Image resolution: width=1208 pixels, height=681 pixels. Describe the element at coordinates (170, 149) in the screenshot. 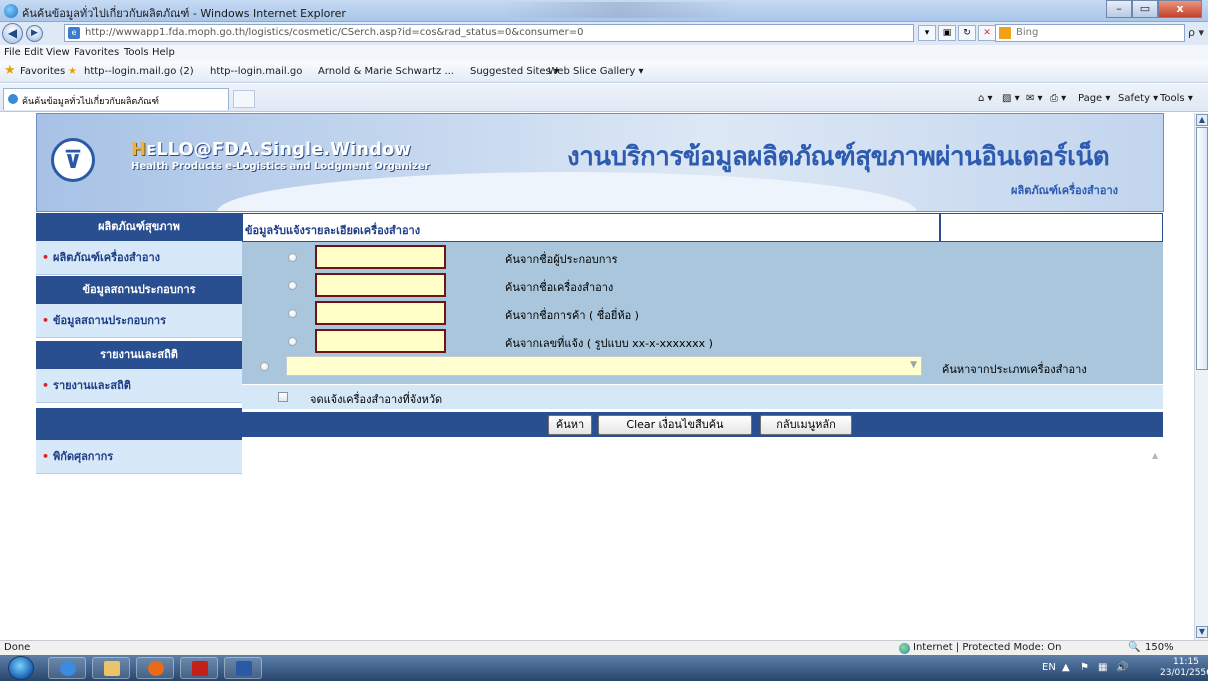

I see `brand-part-ello: ᴇLLO` at that location.